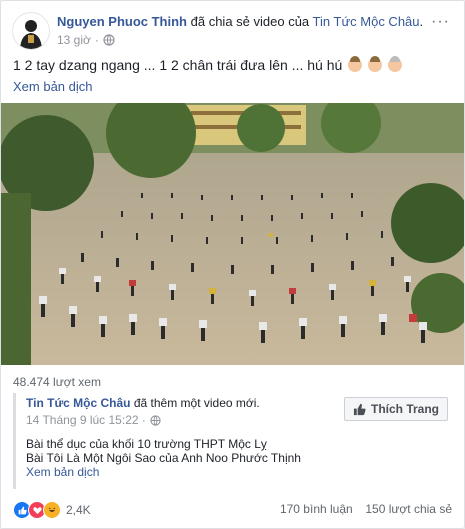 This screenshot has width=465, height=529. What do you see at coordinates (250, 21) in the screenshot?
I see `share-action-text: đã chia sẻ video của` at bounding box center [250, 21].